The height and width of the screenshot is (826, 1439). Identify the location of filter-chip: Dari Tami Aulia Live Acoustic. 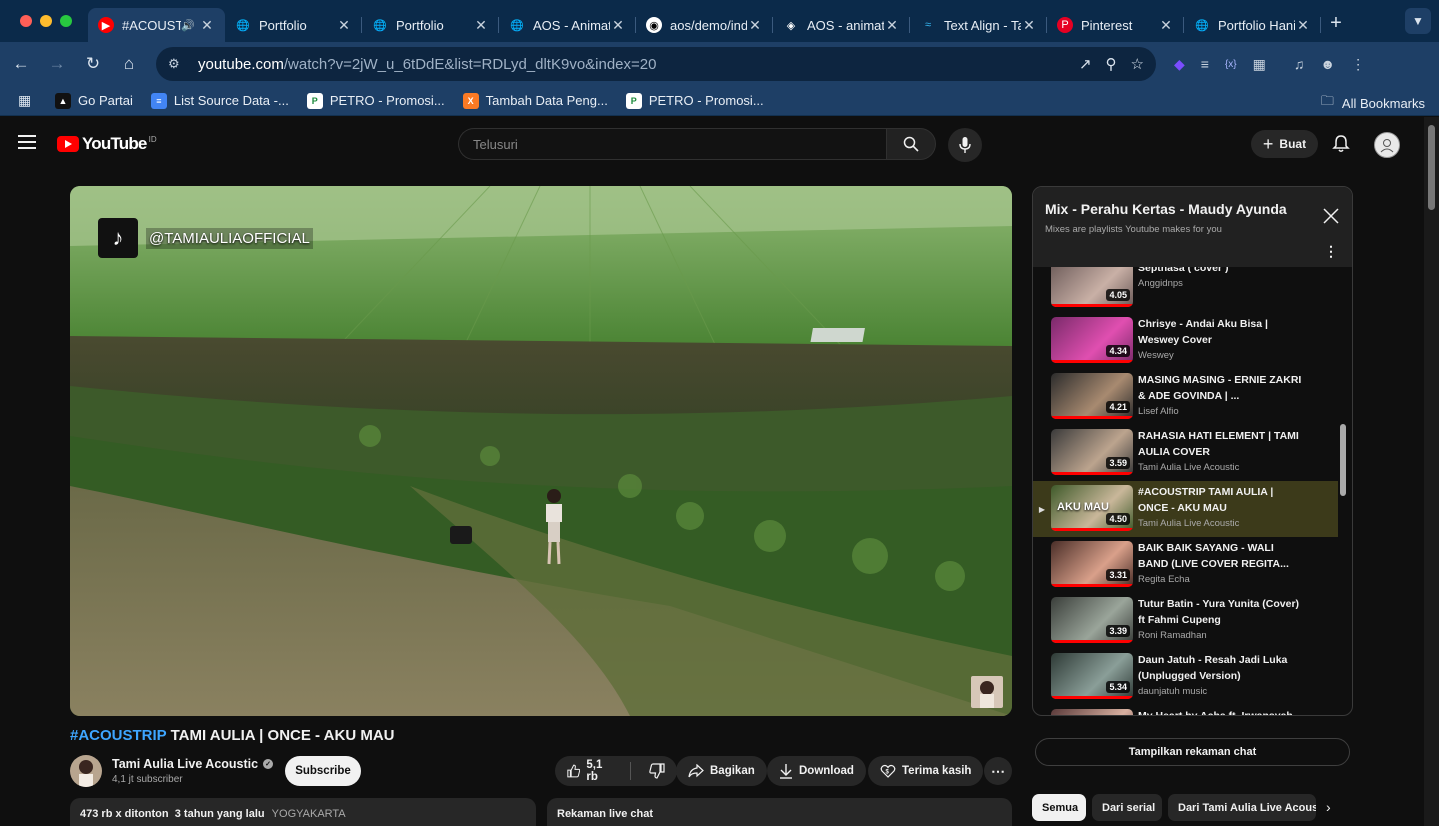
(1242, 807).